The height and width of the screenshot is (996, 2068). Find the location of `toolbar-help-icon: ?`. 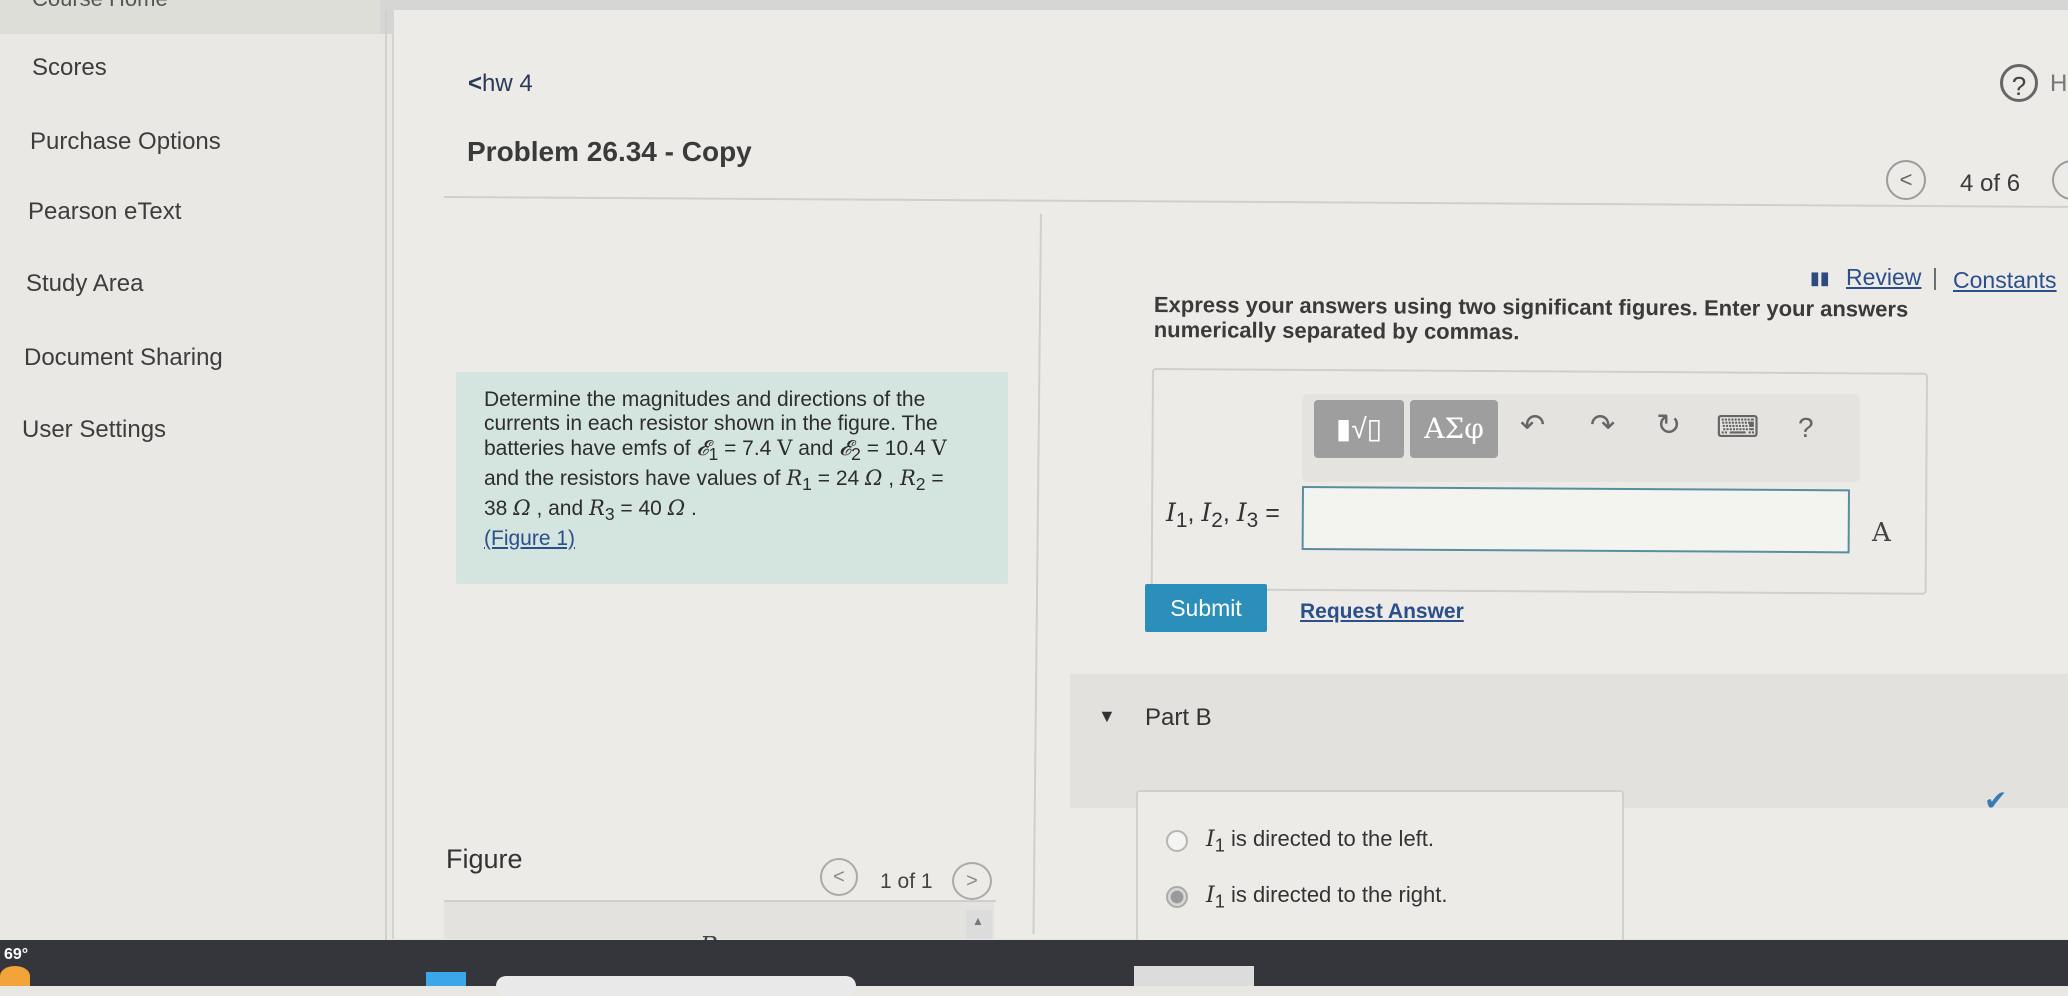

toolbar-help-icon: ? is located at coordinates (1806, 428).